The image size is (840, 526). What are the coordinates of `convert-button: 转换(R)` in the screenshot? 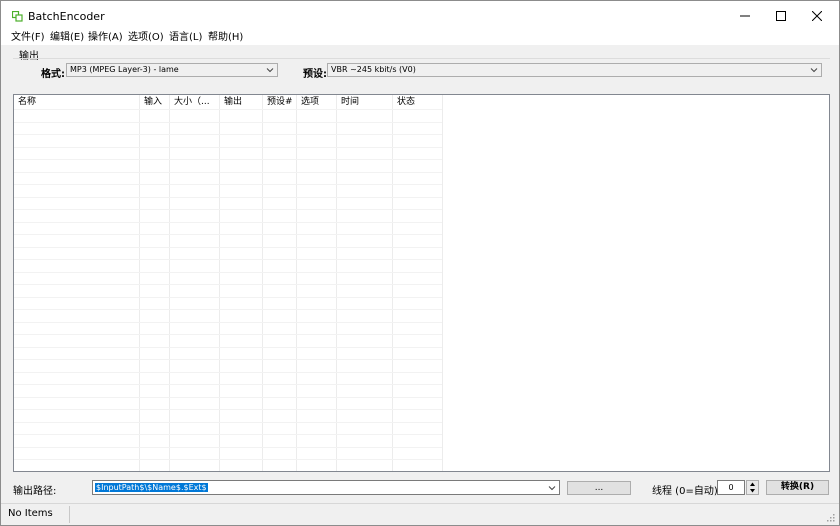 It's located at (797, 487).